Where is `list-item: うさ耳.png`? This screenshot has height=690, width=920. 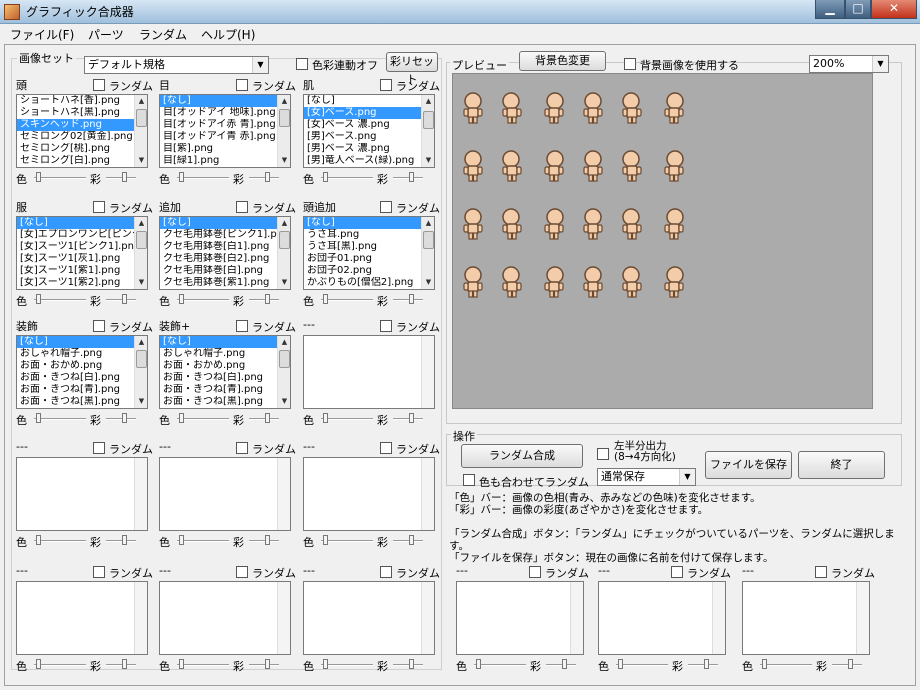 list-item: うさ耳.png is located at coordinates (362, 235).